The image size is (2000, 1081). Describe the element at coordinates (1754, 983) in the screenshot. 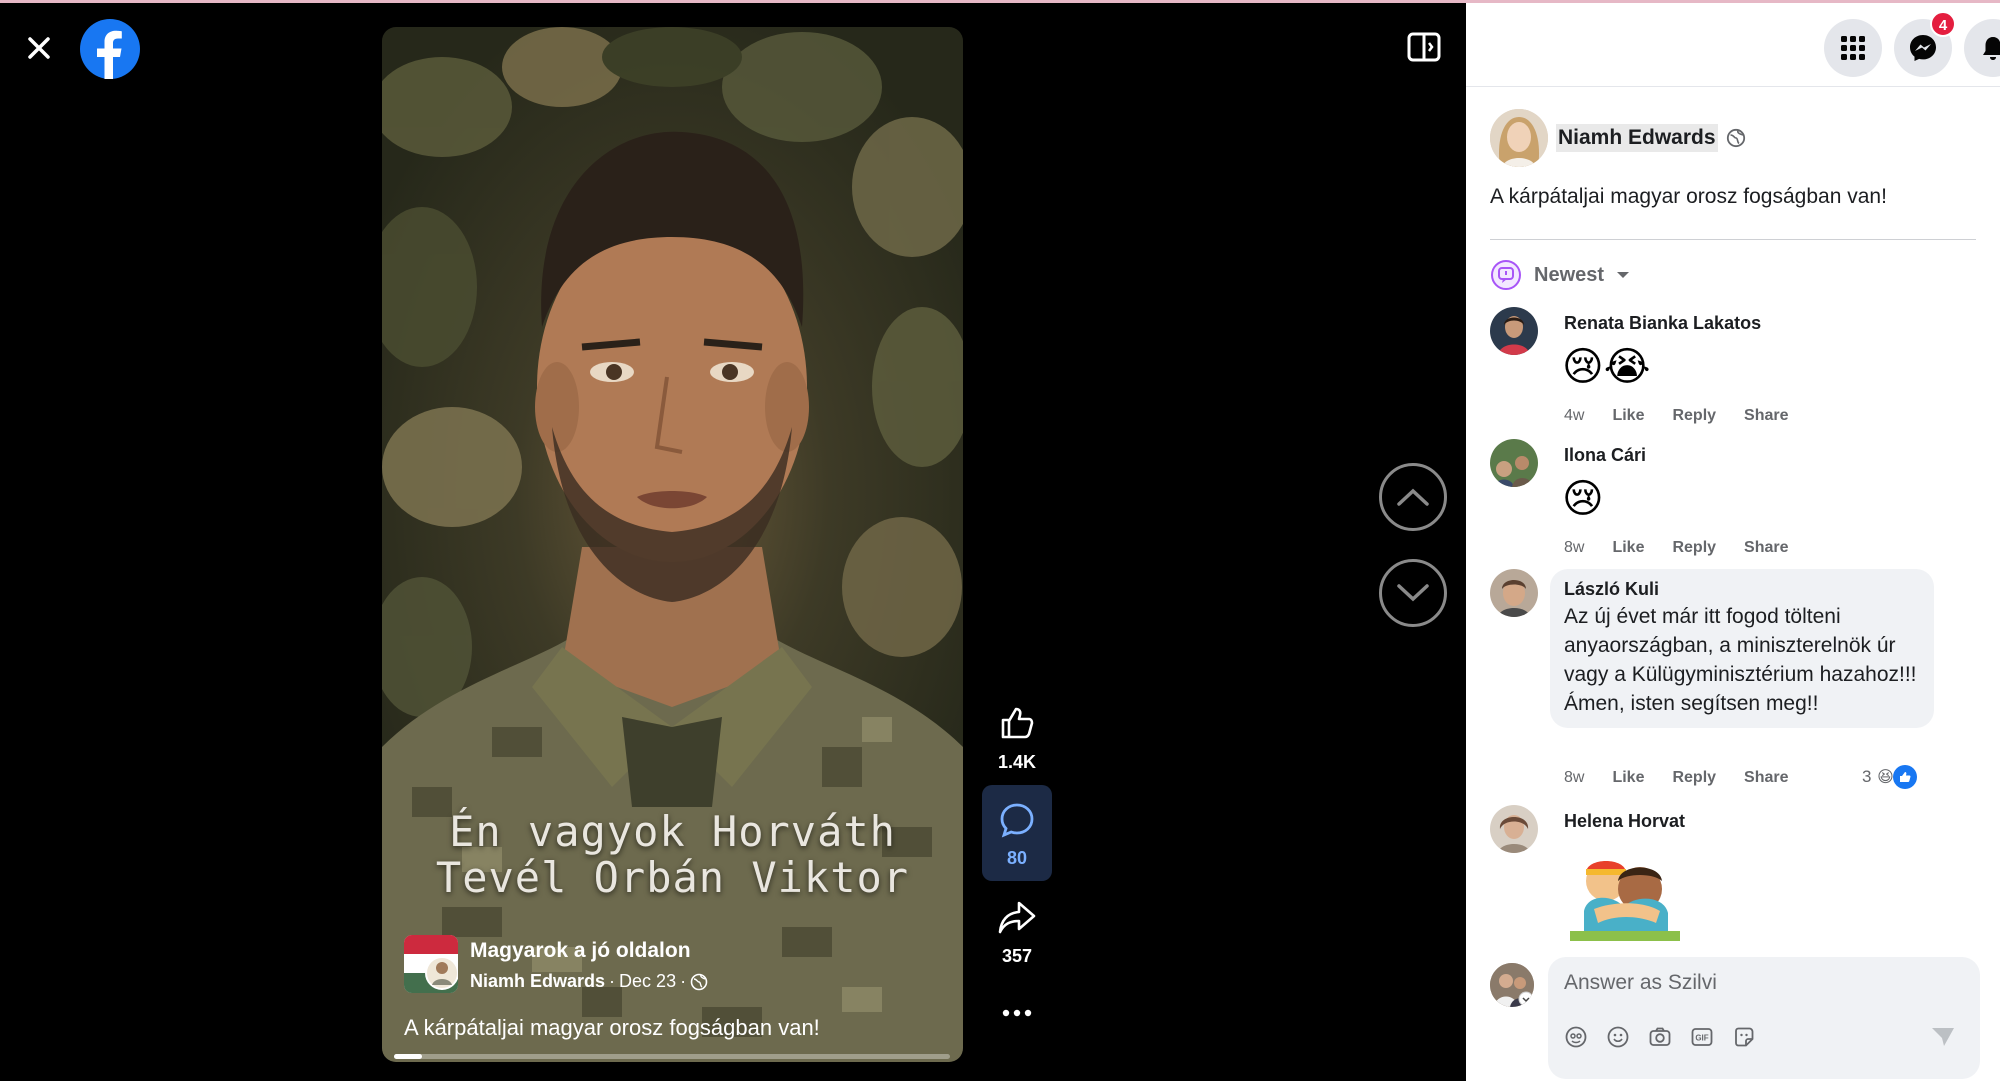

I see `comment-input` at that location.